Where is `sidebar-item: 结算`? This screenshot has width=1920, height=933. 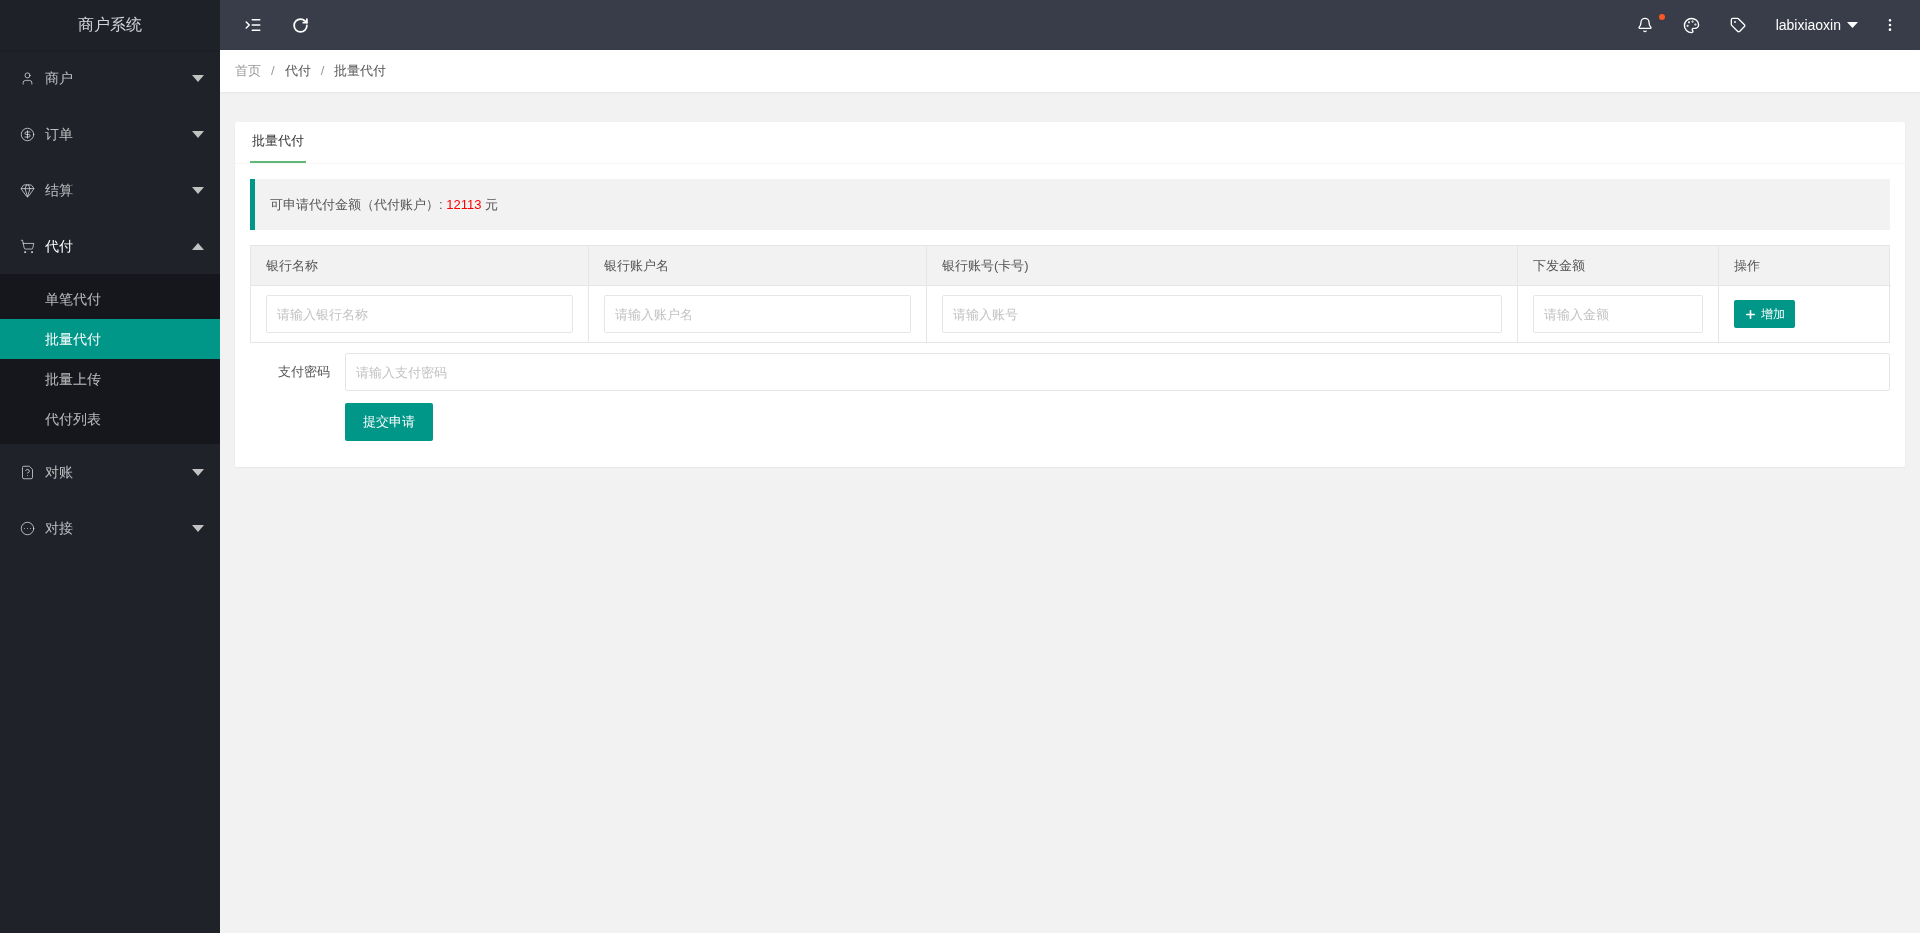 sidebar-item: 结算 is located at coordinates (110, 190).